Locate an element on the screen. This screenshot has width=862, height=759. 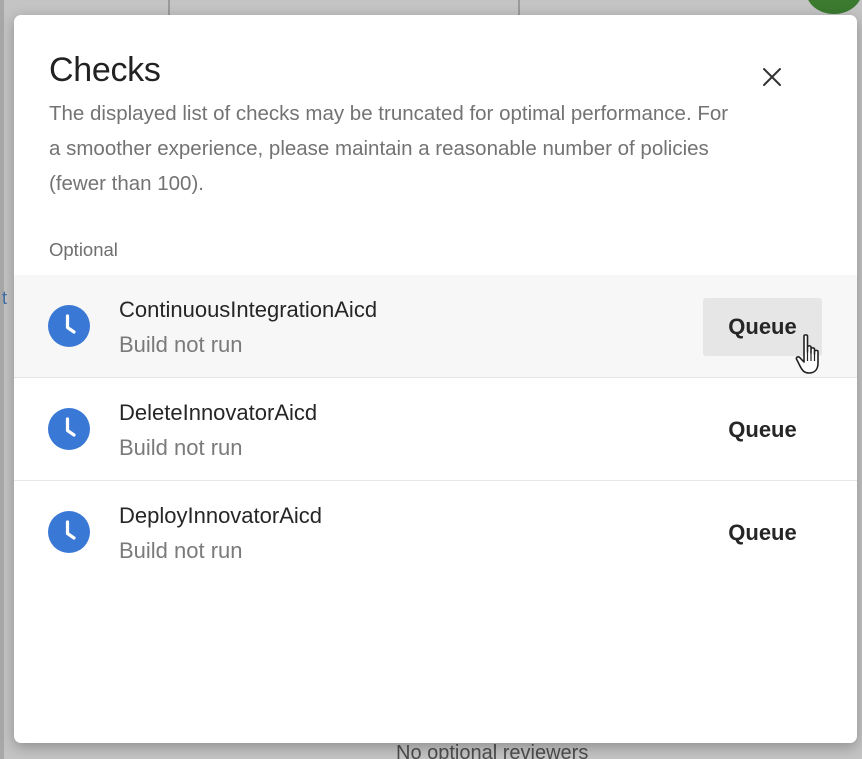
background-footer-text: No optional reviewers is located at coordinates (492, 750).